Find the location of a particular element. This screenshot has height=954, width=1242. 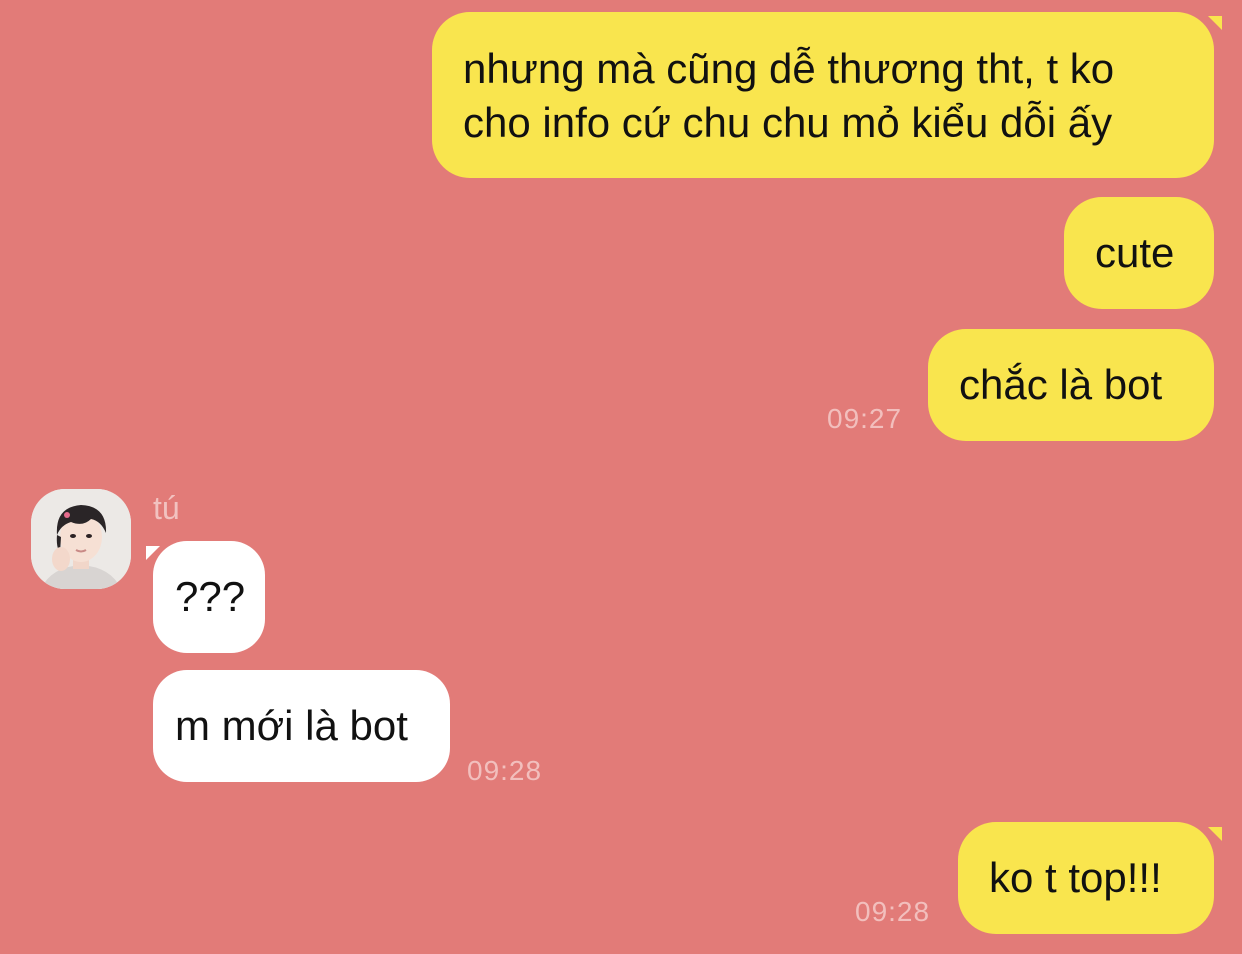

message-text: chắc là bot is located at coordinates (1061, 384).